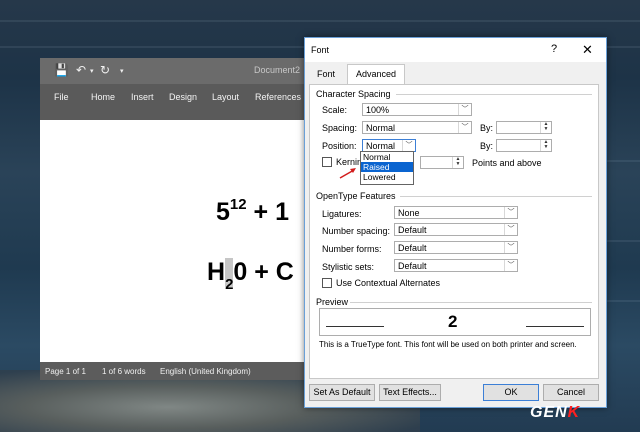  What do you see at coordinates (175, 71) in the screenshot?
I see `word-titlebar: 💾 ↶ ▾ ↻ ▾ Document2` at bounding box center [175, 71].